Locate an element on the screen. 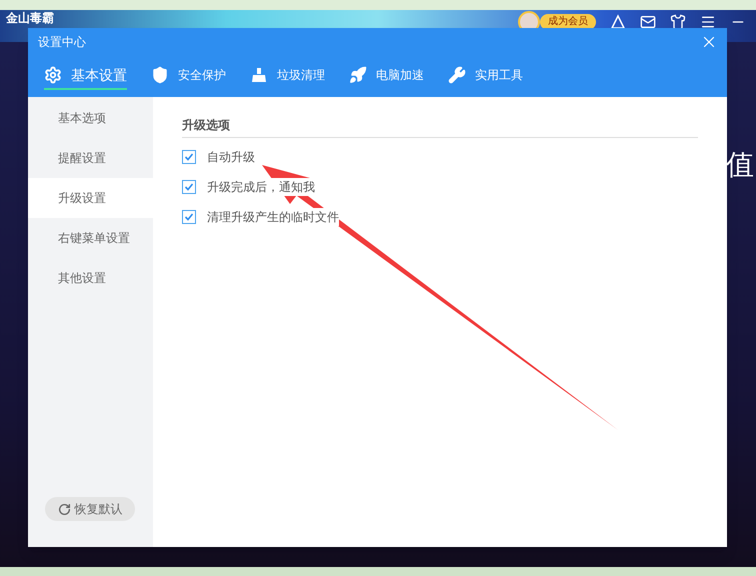 The image size is (756, 576). triangle-icon is located at coordinates (618, 22).